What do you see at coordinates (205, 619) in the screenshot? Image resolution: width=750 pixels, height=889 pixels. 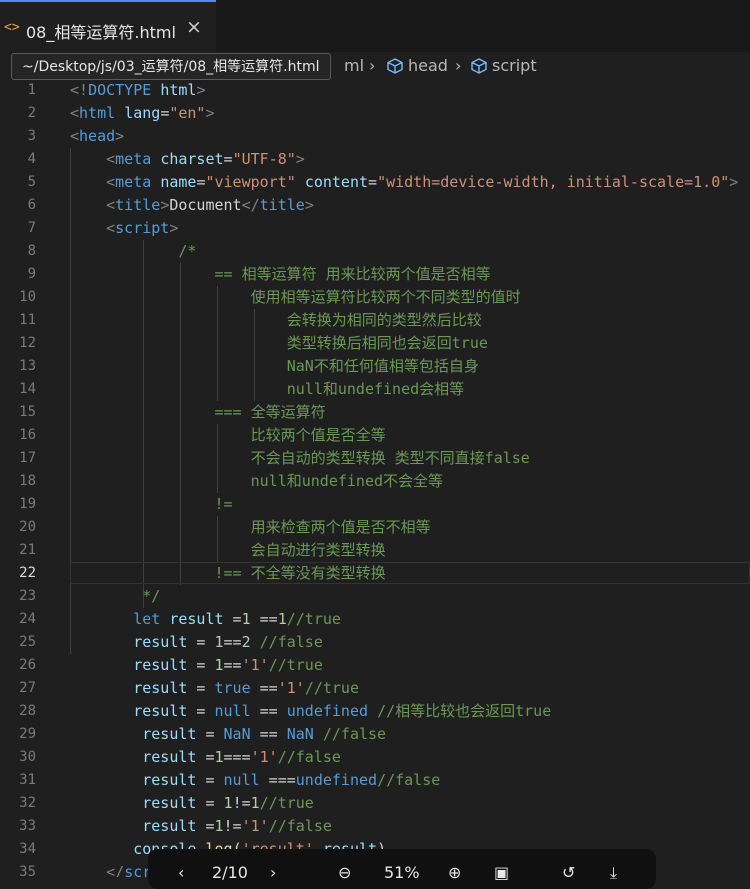 I see `code-text: let result =1 ==1//true` at bounding box center [205, 619].